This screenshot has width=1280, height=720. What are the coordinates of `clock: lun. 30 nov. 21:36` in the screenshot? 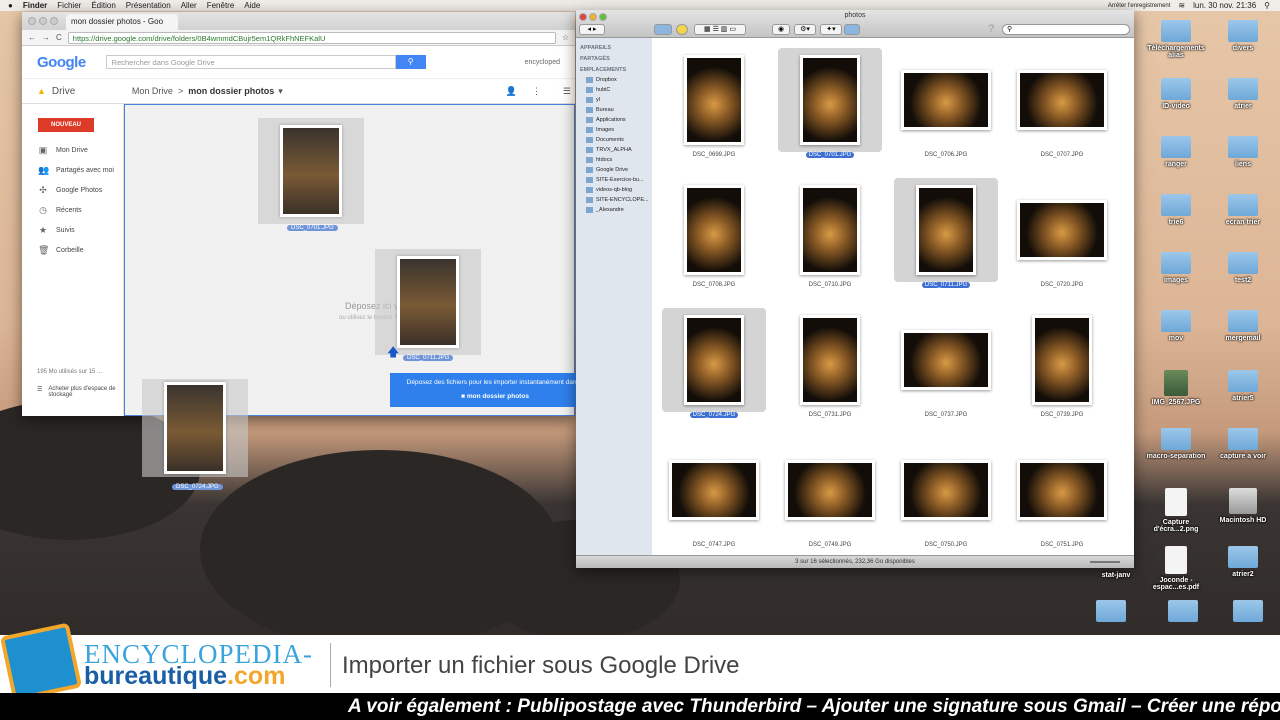 It's located at (1224, 5).